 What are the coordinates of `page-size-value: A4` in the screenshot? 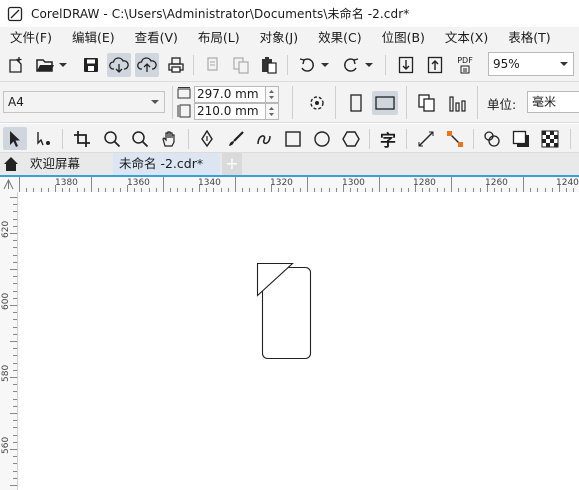 It's located at (16, 102).